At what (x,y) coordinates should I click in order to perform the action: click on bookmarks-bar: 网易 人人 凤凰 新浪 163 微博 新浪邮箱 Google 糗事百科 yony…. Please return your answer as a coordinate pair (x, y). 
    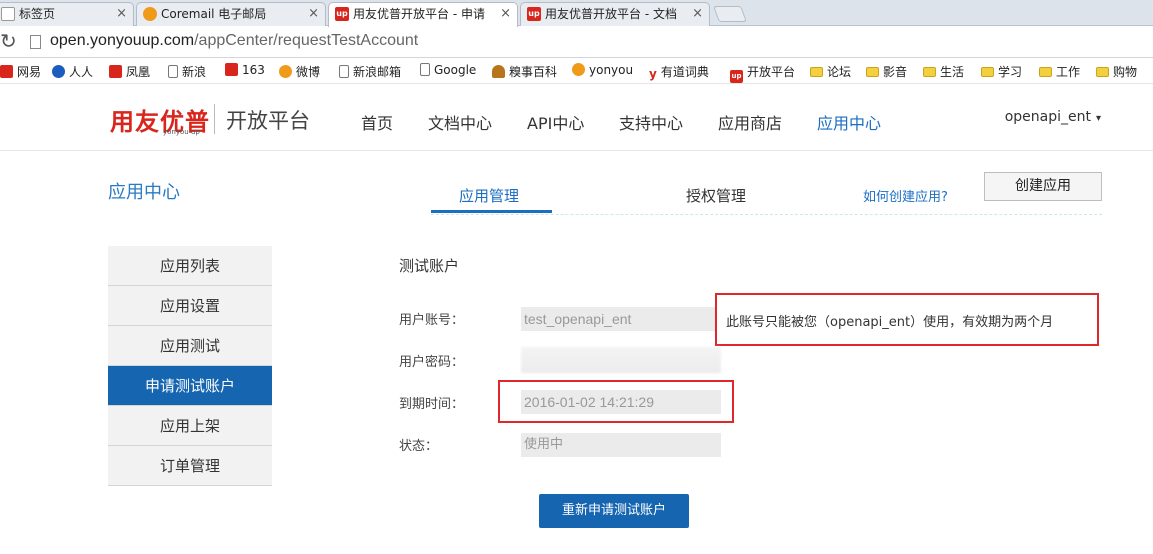
    Looking at the image, I should click on (576, 71).